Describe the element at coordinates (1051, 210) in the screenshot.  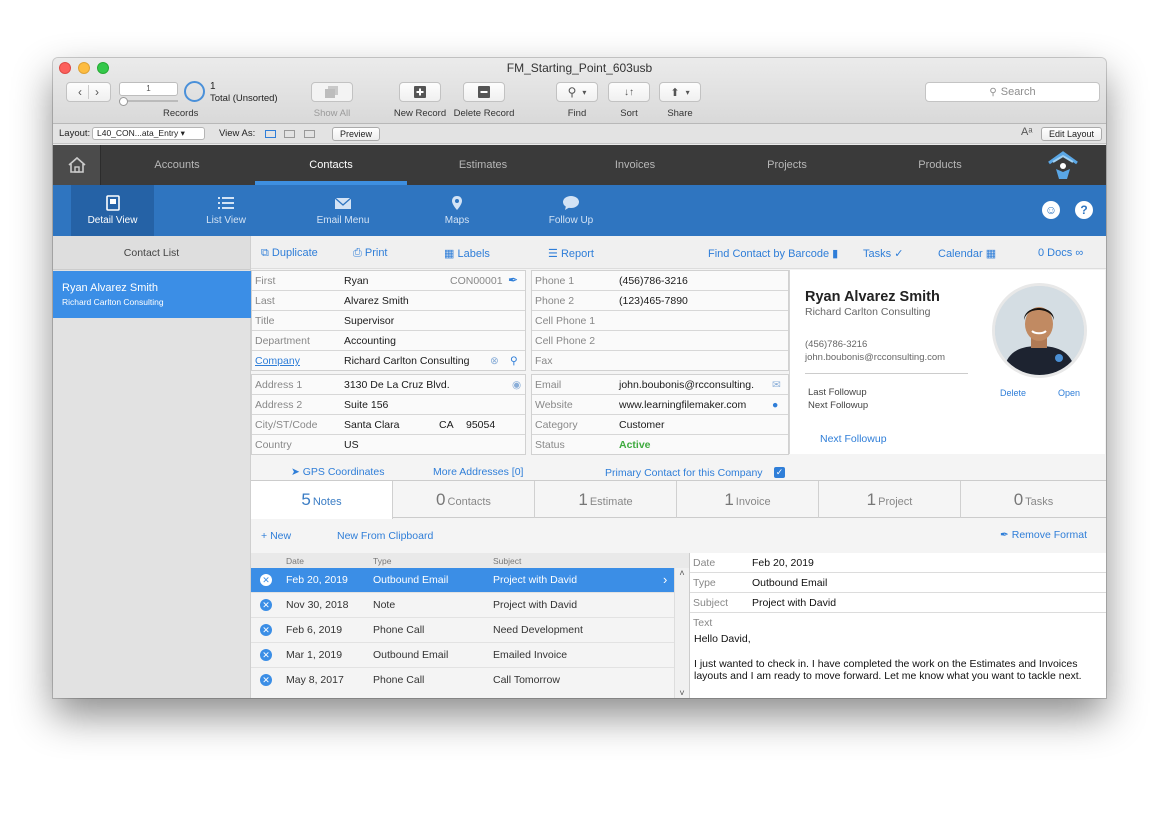
I see `user-account-icon: ☺` at that location.